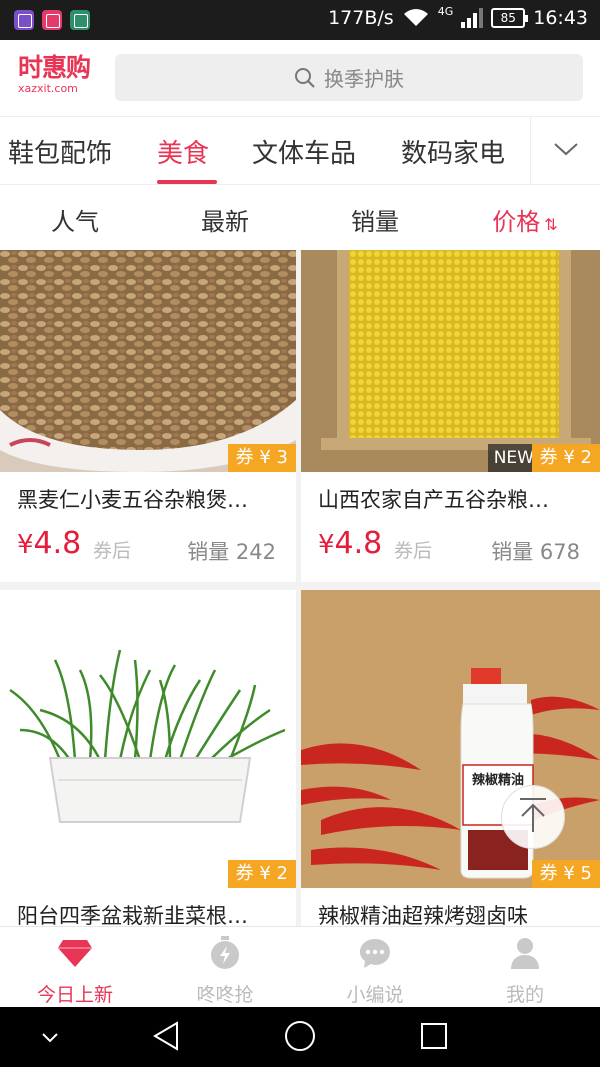 The height and width of the screenshot is (1067, 600). Describe the element at coordinates (300, 20) in the screenshot. I see `status-bar: 177B/s 4G 85 16:43` at that location.